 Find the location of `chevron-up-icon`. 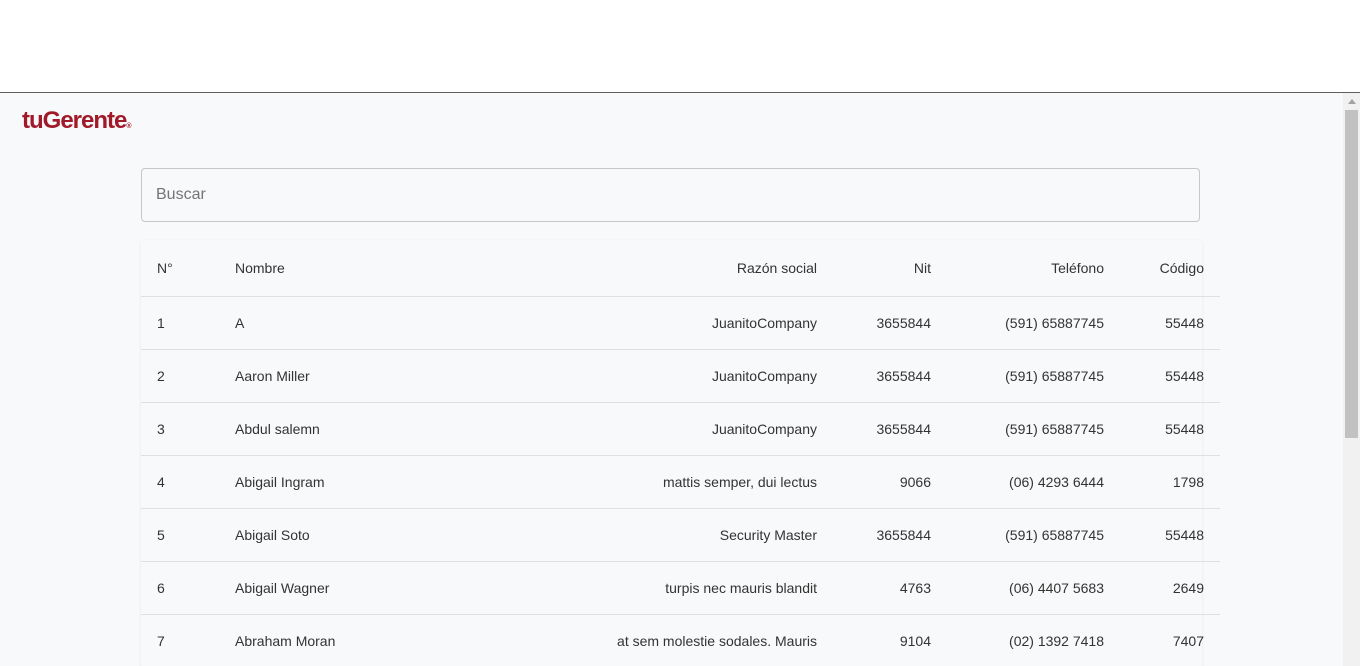

chevron-up-icon is located at coordinates (1351, 101).